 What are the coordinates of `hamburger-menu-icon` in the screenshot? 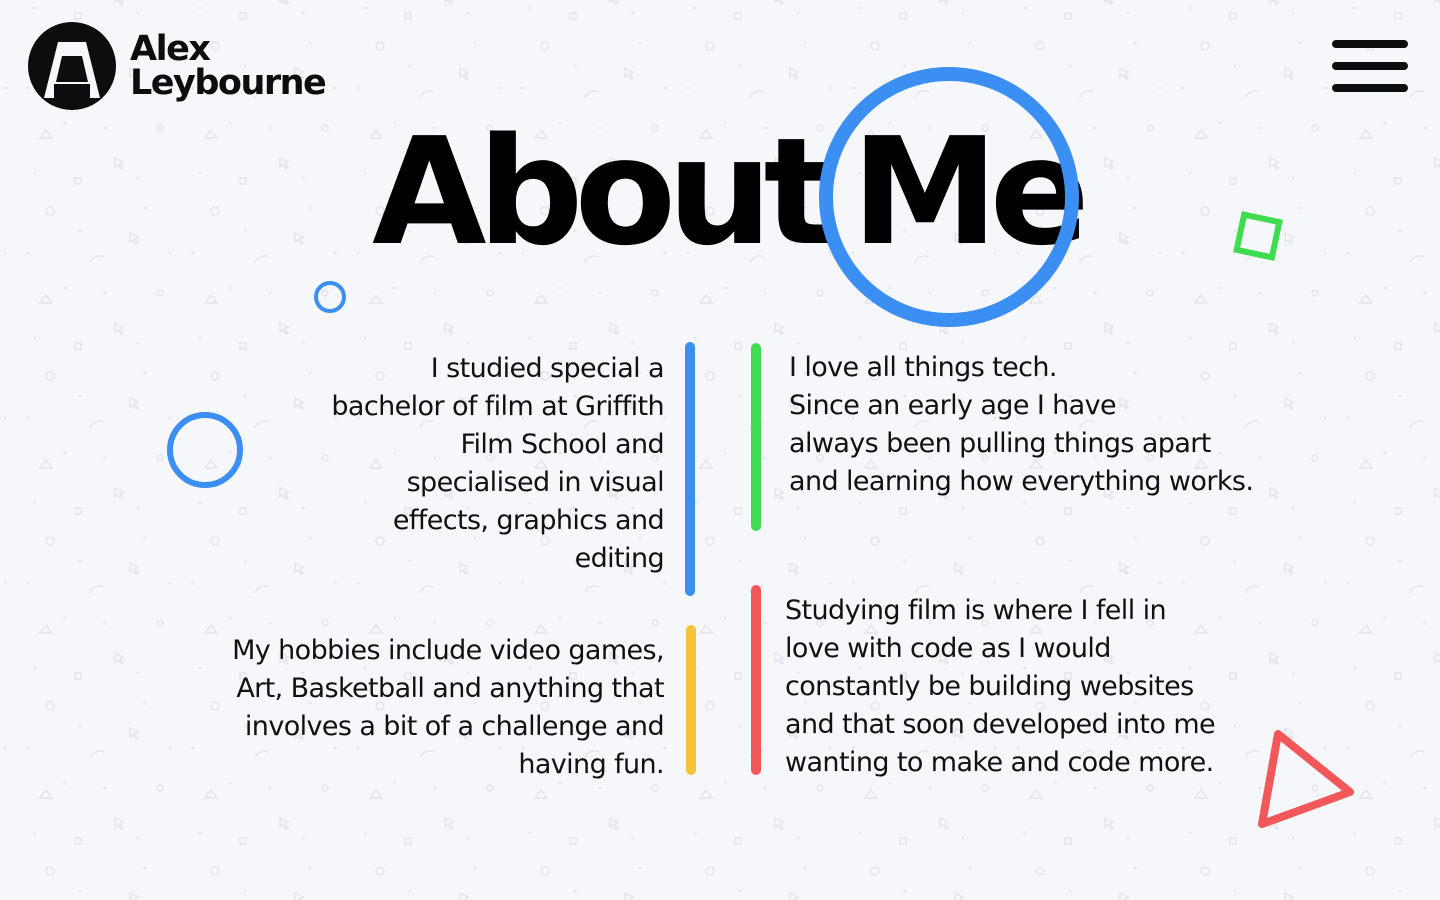 It's located at (1370, 66).